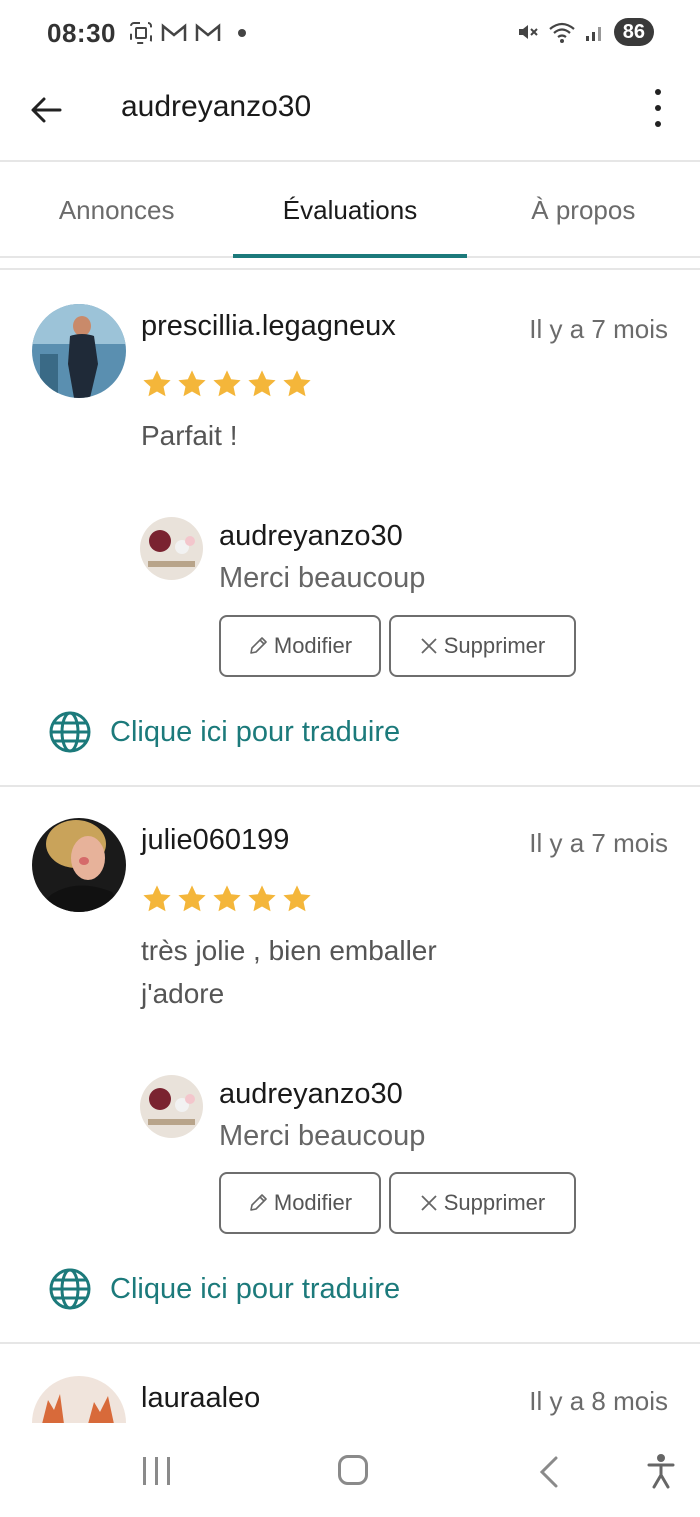 Image resolution: width=700 pixels, height=1517 pixels. I want to click on system-navigation-bar, so click(350, 1470).